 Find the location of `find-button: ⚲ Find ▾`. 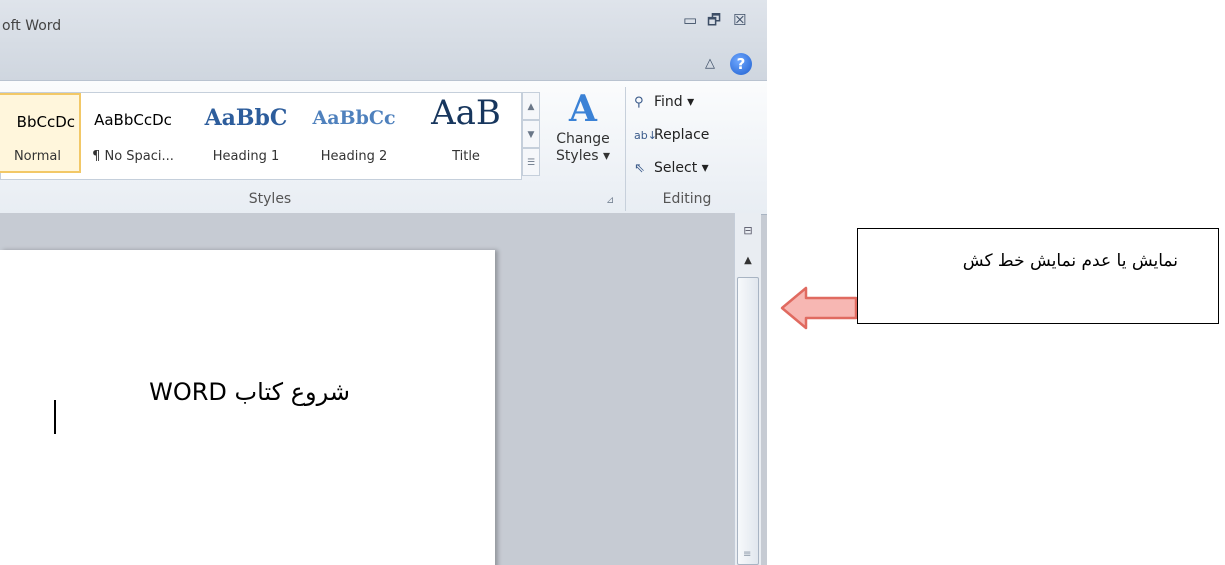

find-button: ⚲ Find ▾ is located at coordinates (664, 102).